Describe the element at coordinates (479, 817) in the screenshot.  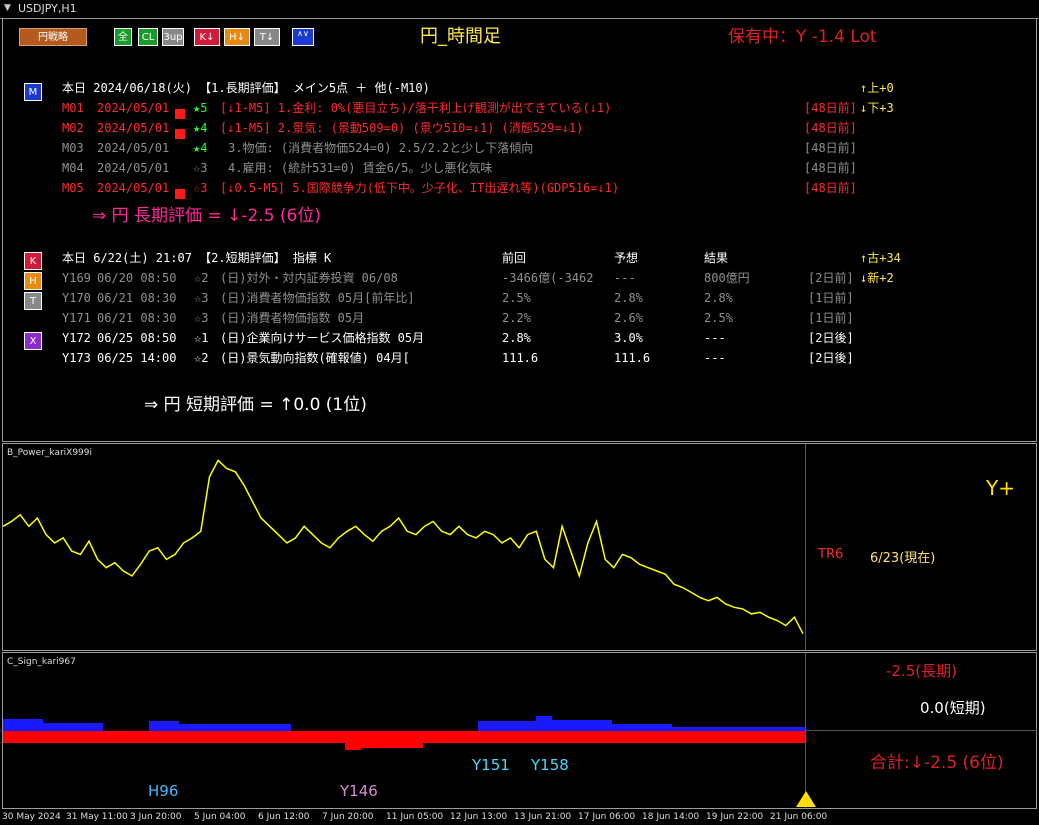
I see `time-axis-label: 12 Jun 13:00` at that location.